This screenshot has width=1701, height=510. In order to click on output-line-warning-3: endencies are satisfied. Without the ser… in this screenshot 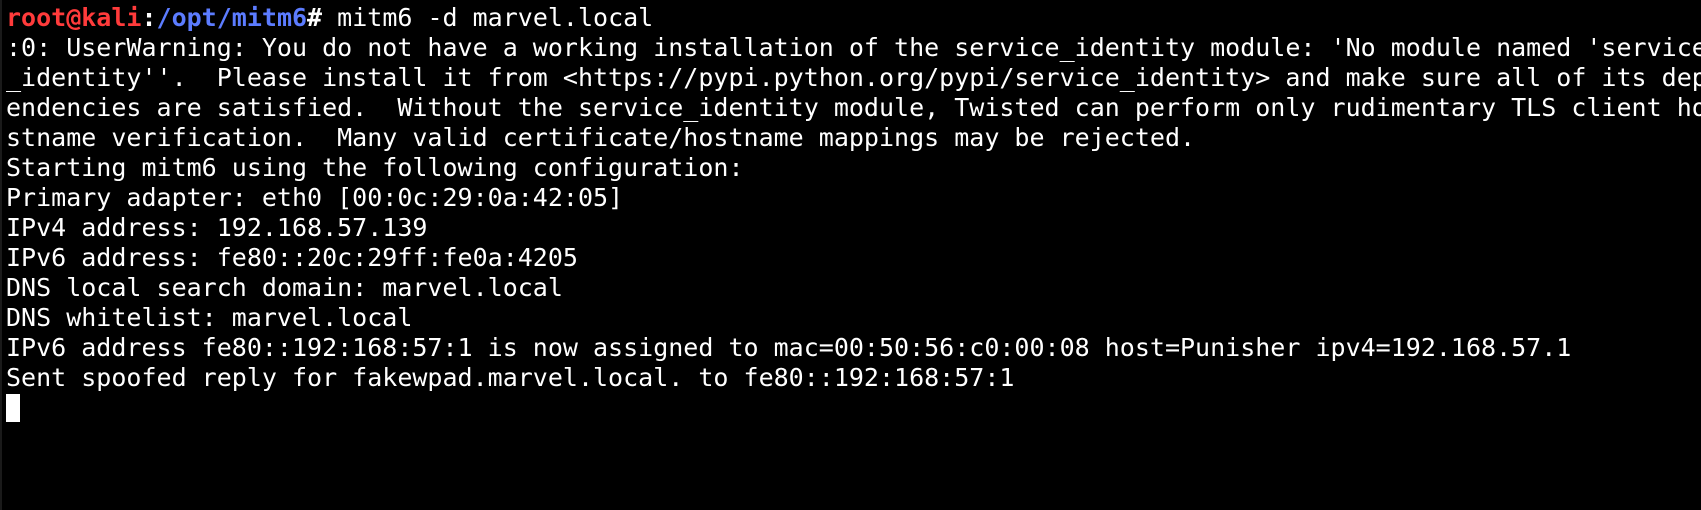, I will do `click(853, 107)`.